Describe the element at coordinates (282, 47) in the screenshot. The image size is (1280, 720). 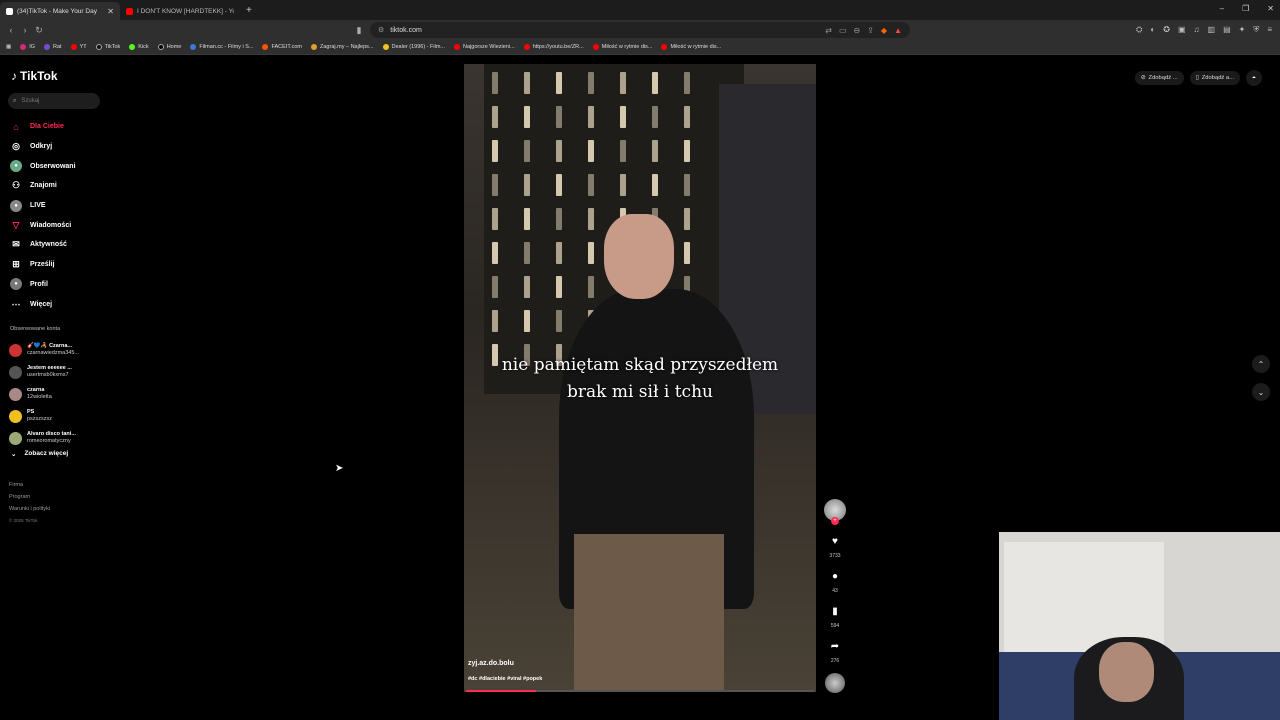
I see `bookmark-item: FACEIT.com` at that location.